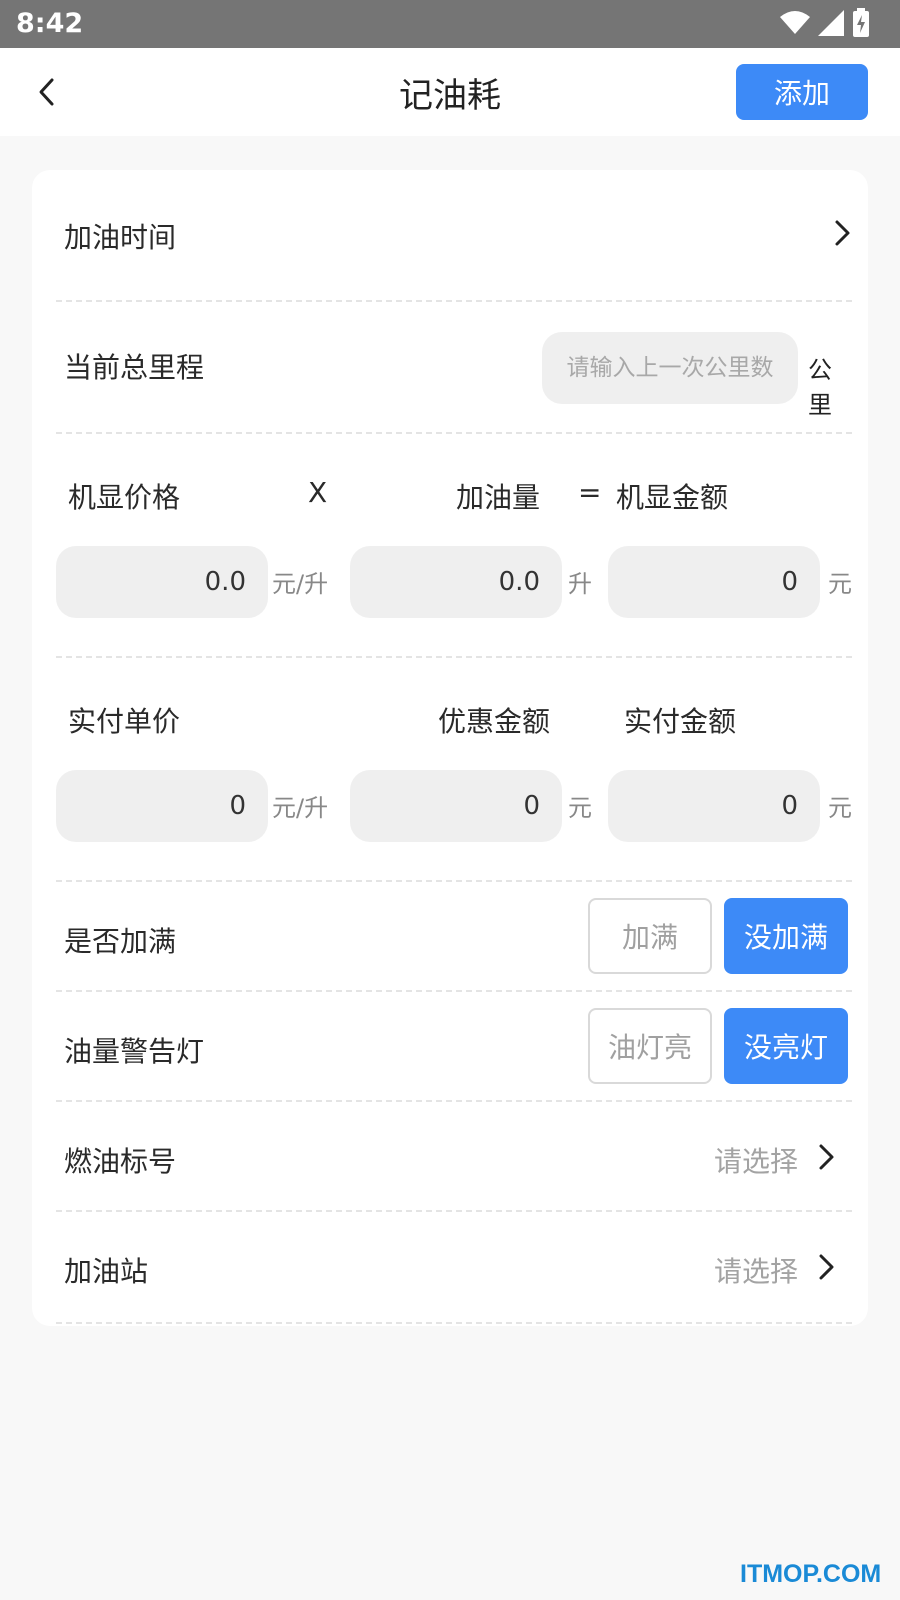  I want to click on full-tank-label: 是否加满, so click(120, 941).